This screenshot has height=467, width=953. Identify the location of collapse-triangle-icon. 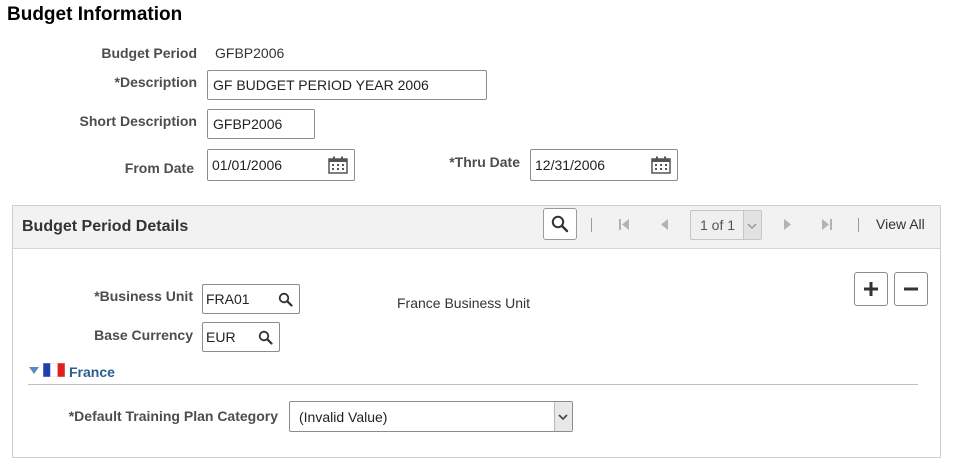
(34, 370).